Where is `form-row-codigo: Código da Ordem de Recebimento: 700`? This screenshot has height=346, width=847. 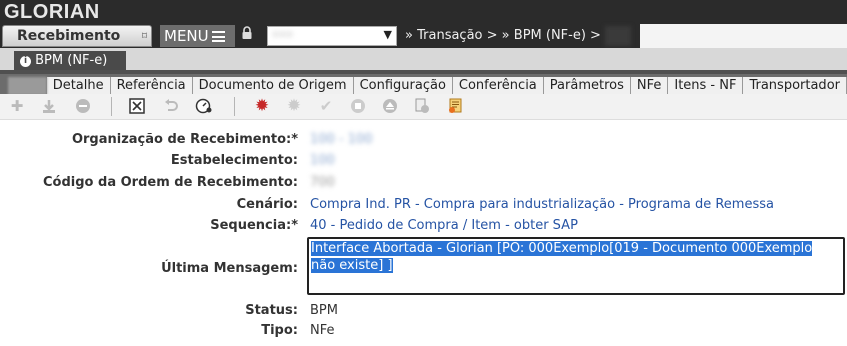 form-row-codigo: Código da Ordem de Recebimento: 700 is located at coordinates (423, 183).